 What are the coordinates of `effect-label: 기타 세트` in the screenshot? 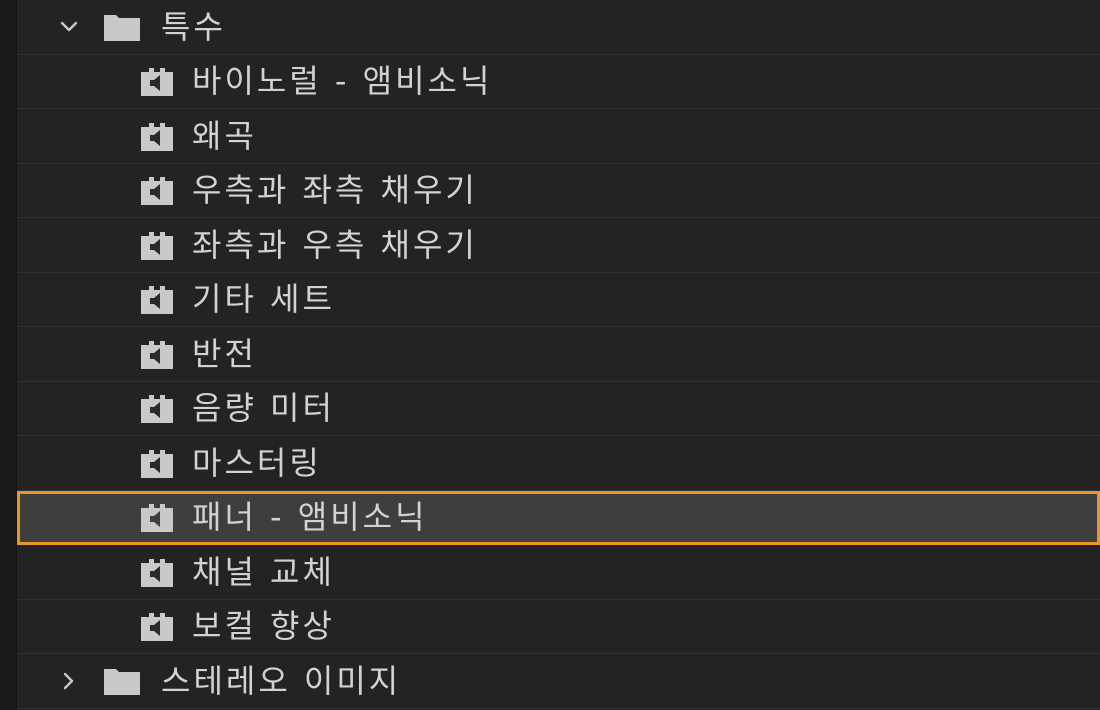 It's located at (263, 299).